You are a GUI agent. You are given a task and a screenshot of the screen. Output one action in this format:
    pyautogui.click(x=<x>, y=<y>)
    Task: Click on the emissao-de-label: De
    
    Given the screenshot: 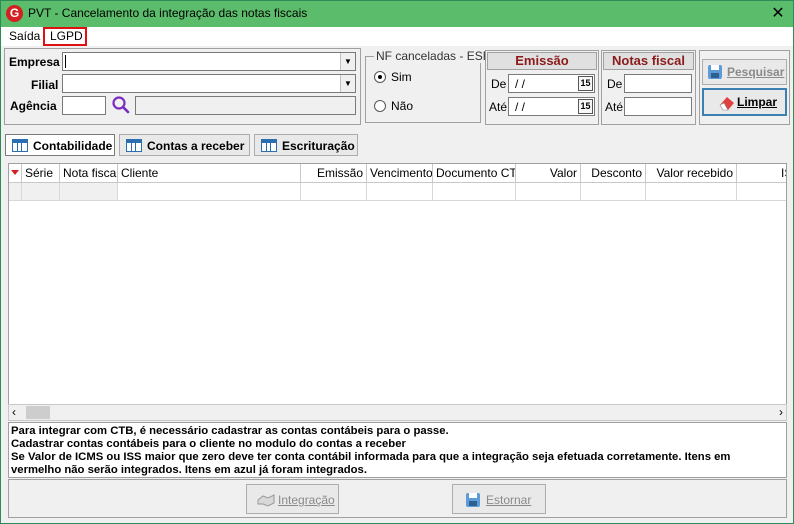 What is the action you would take?
    pyautogui.click(x=499, y=84)
    